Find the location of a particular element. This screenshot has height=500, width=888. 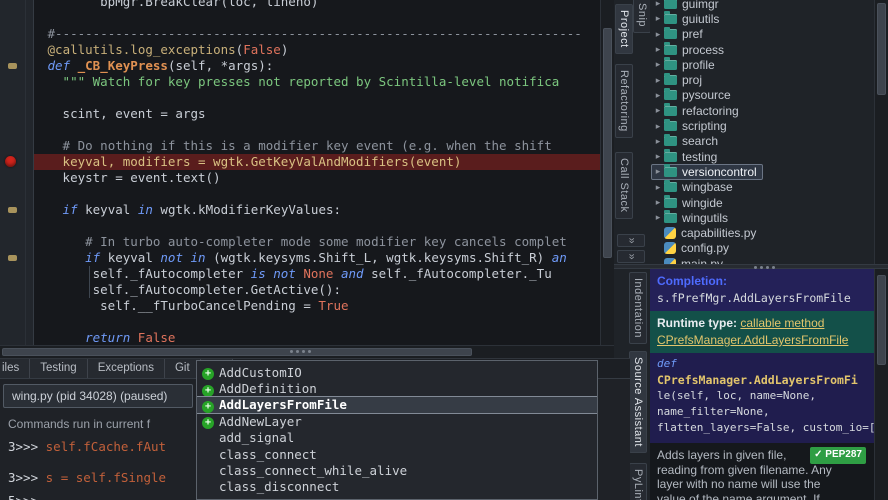

runtime-symbol-link: CPrefsManager.AddLayersFromFile is located at coordinates (752, 340).